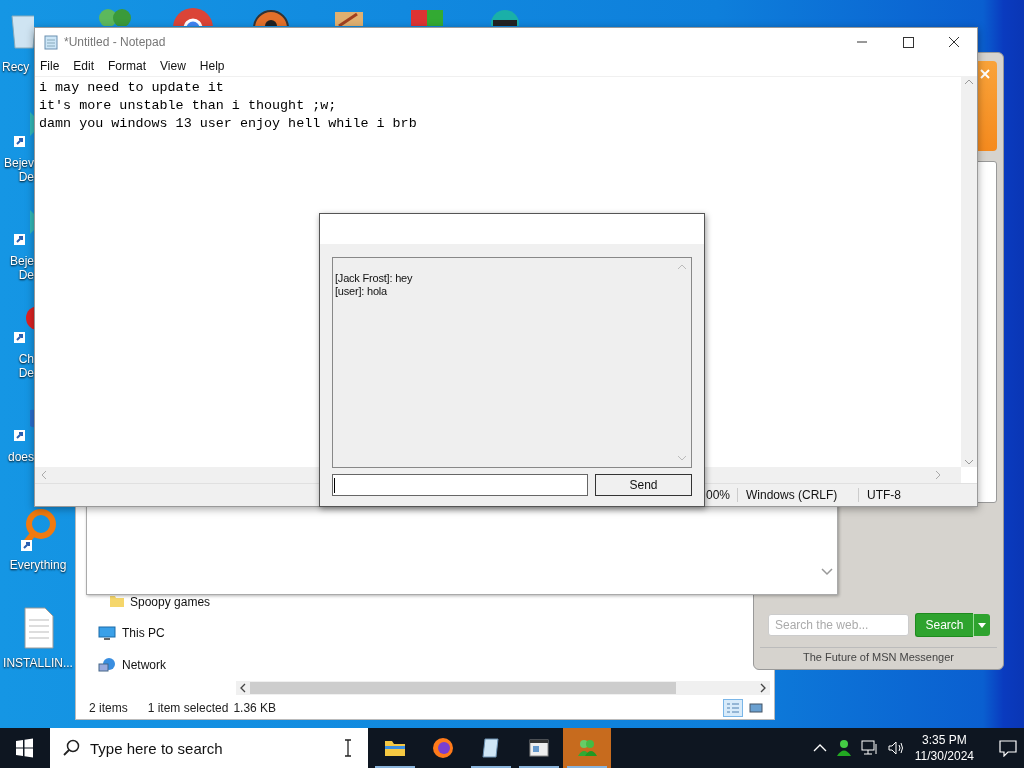 This screenshot has width=1024, height=768. I want to click on text-line: damn you windows 13 user enjoy hell while i brb, so click(228, 124).